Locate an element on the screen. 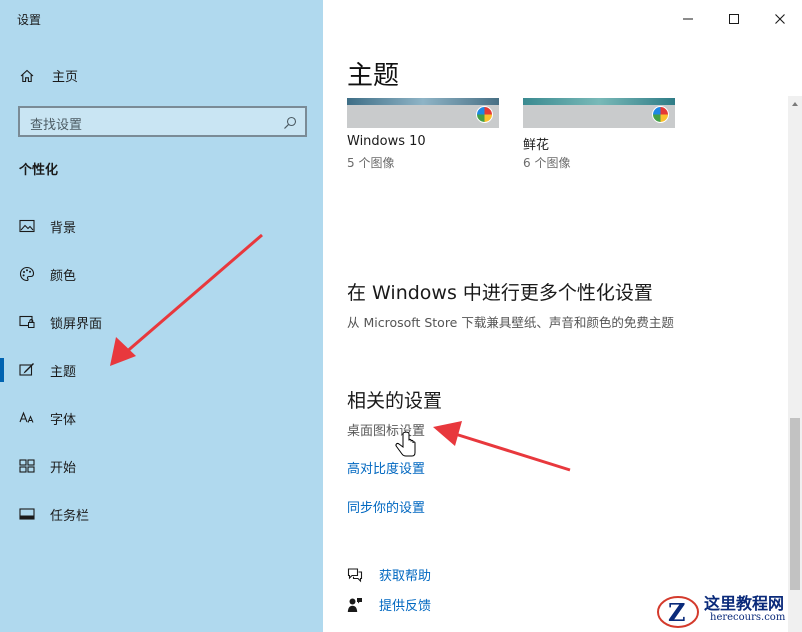 The width and height of the screenshot is (802, 632). maximize-button is located at coordinates (734, 19).